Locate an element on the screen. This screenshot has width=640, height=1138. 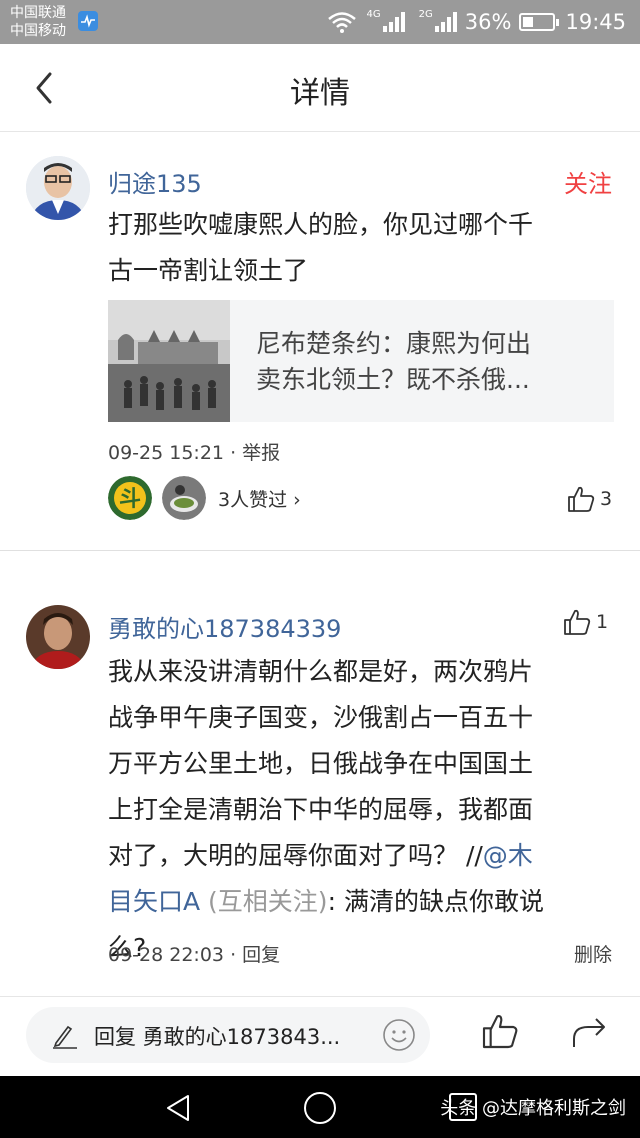
comment-text: 打那些吹嘘康熙人的脸，你见过哪个千 古一帝割让领土了 is located at coordinates (320, 248).